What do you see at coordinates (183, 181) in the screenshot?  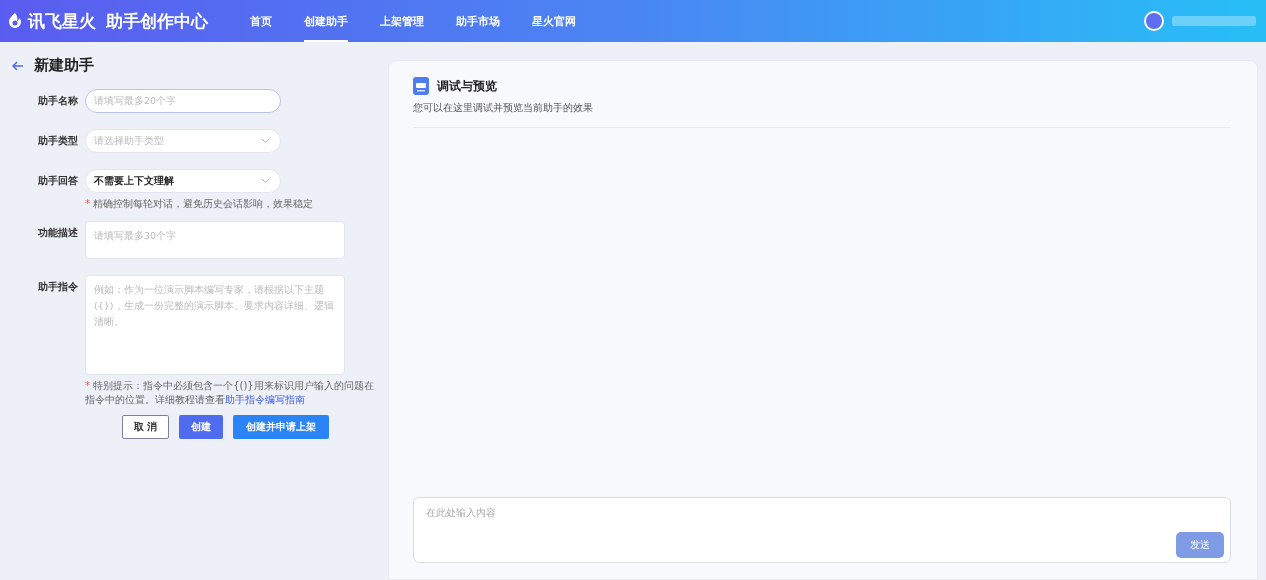 I see `select-field: 不需要上下文理解` at bounding box center [183, 181].